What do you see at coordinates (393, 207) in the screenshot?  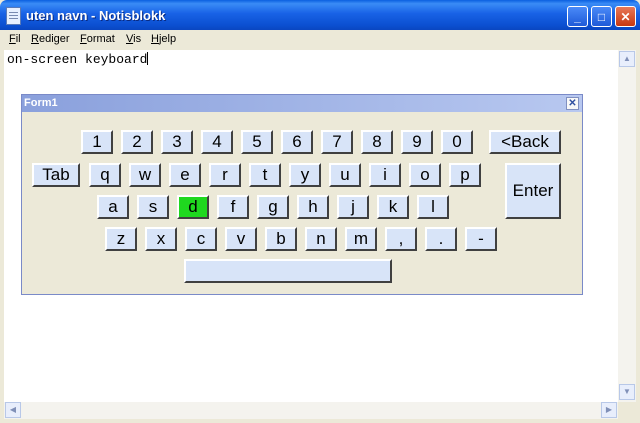 I see `key-k: k` at bounding box center [393, 207].